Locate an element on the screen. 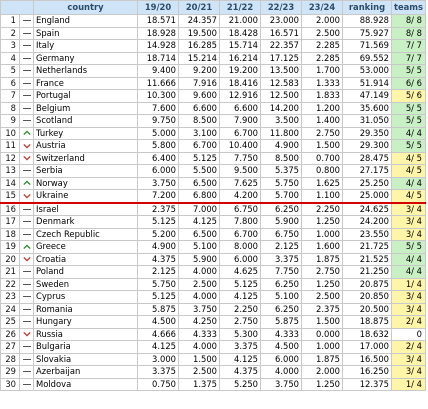 The image size is (428, 409). teams-cell: 1/ 4 is located at coordinates (408, 284).